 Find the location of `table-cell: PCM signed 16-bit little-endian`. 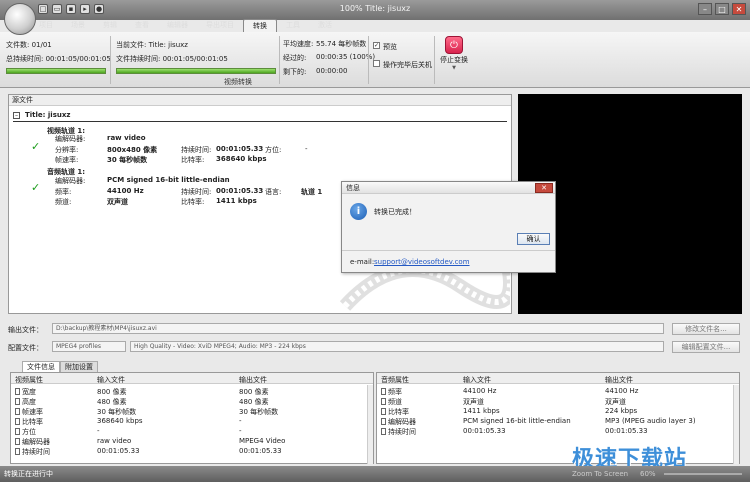

table-cell: PCM signed 16-bit little-endian is located at coordinates (517, 421).